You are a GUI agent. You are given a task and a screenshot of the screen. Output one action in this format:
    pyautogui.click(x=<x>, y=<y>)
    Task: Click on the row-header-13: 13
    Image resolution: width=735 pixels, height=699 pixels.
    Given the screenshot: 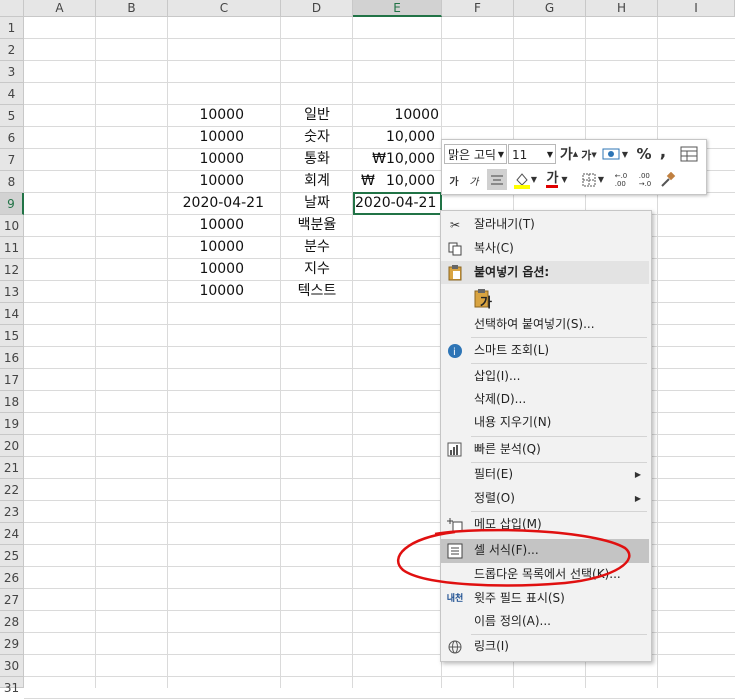 What is the action you would take?
    pyautogui.click(x=12, y=292)
    